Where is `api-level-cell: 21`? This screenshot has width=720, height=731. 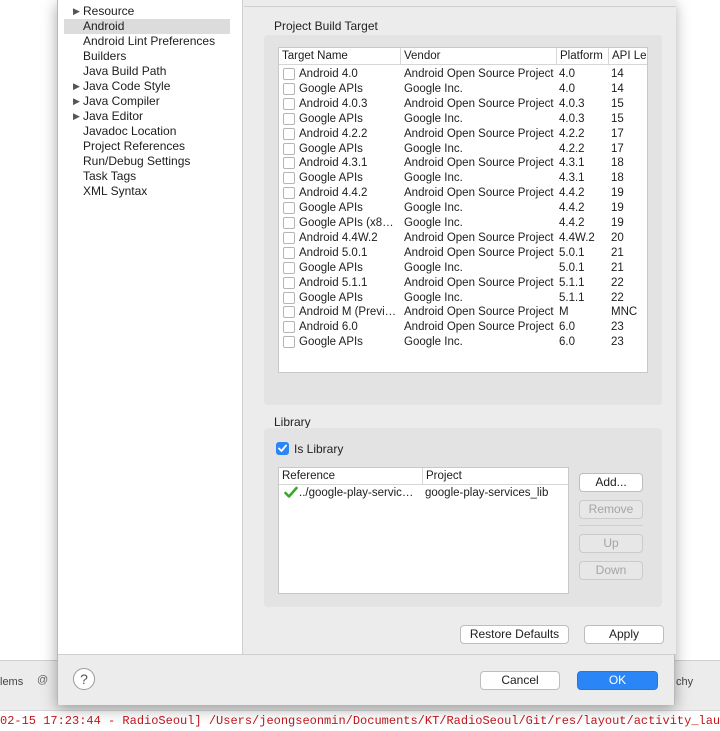 api-level-cell: 21 is located at coordinates (617, 252).